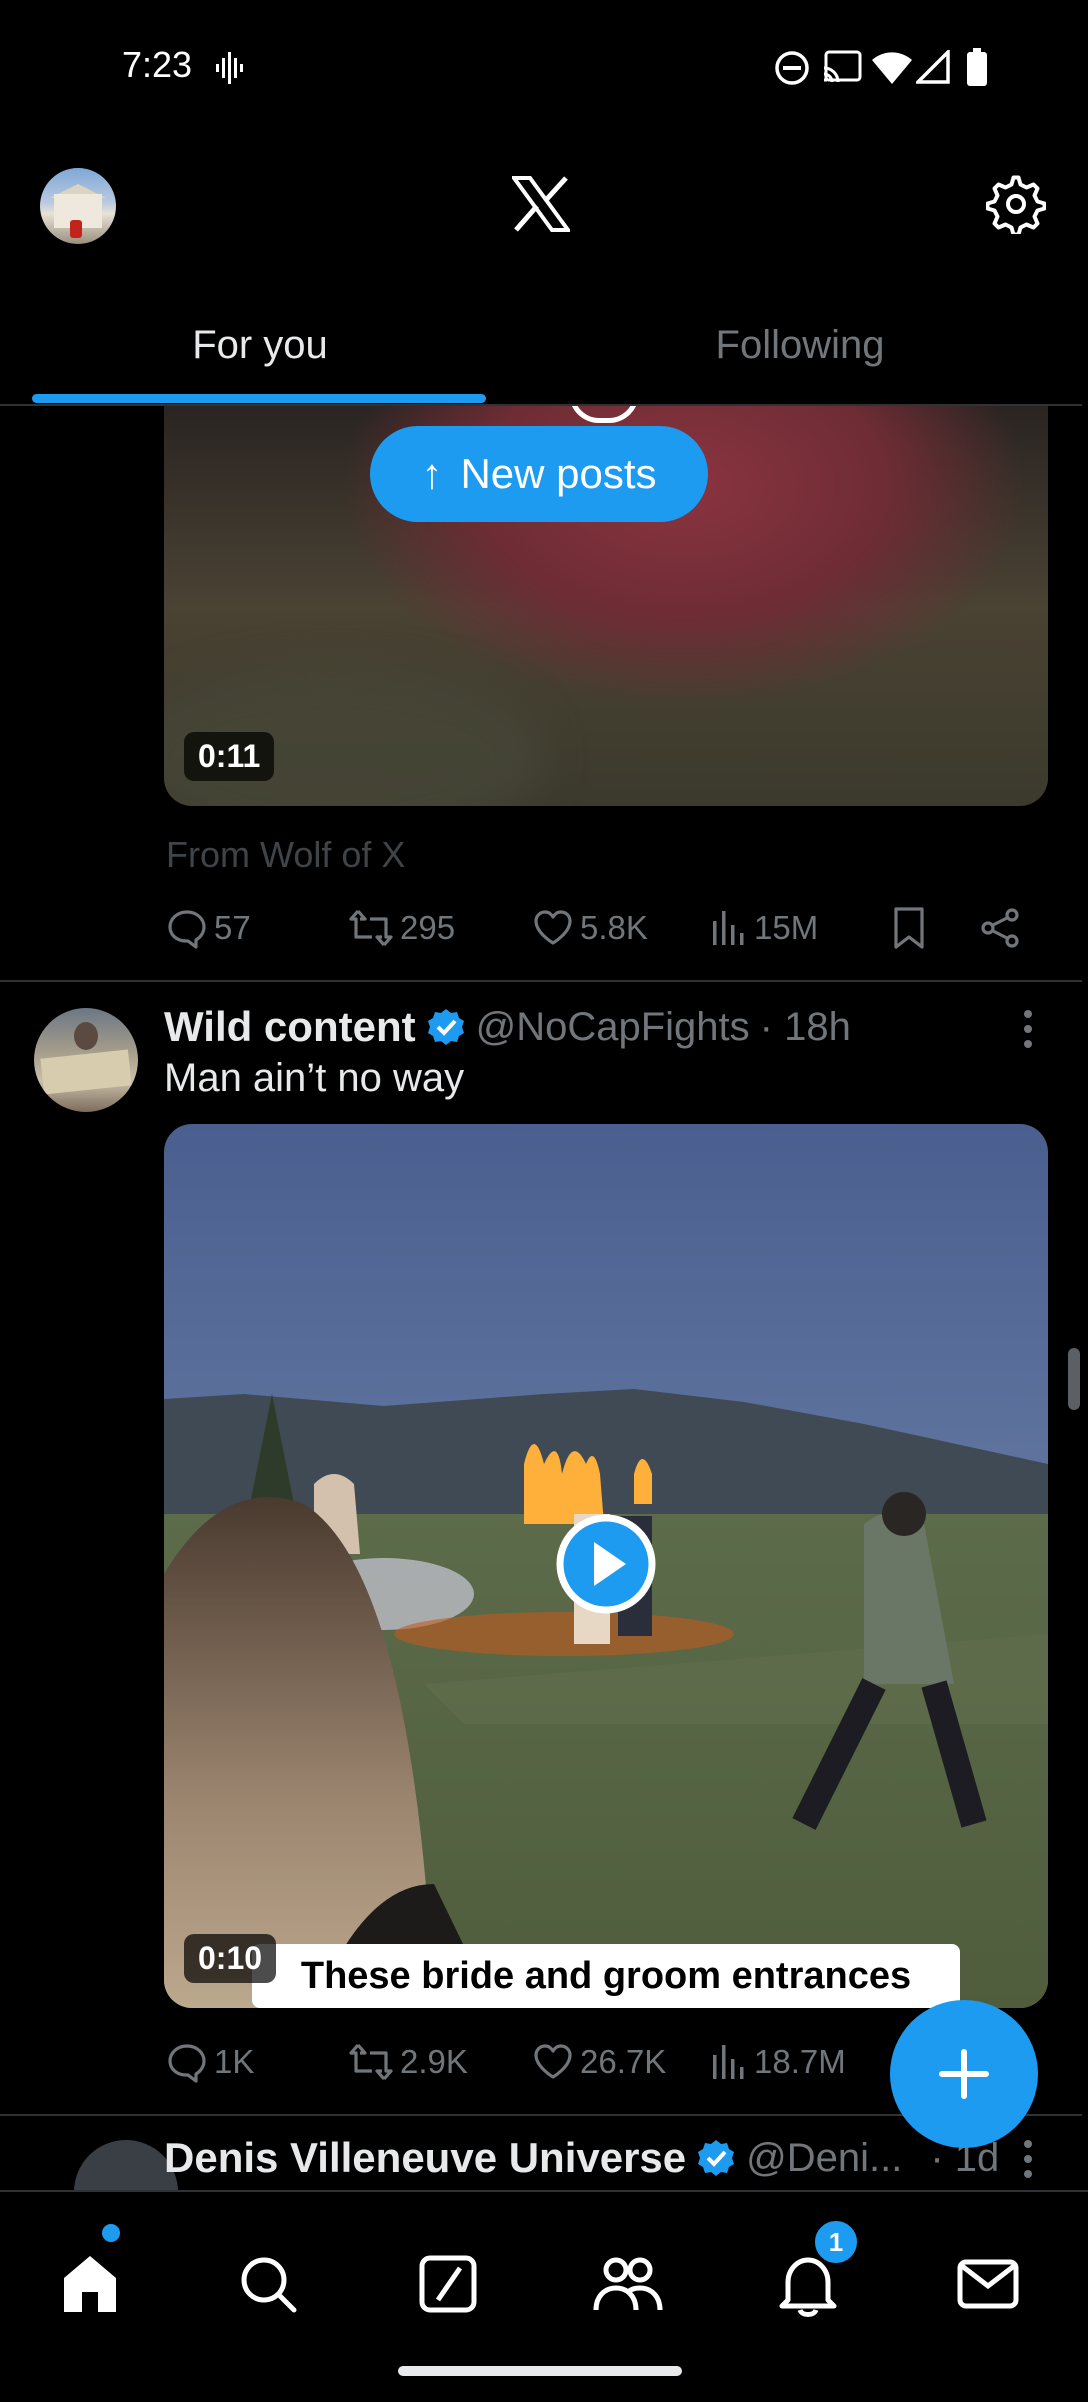 This screenshot has width=1088, height=2402. I want to click on grok-icon, so click(448, 2284).